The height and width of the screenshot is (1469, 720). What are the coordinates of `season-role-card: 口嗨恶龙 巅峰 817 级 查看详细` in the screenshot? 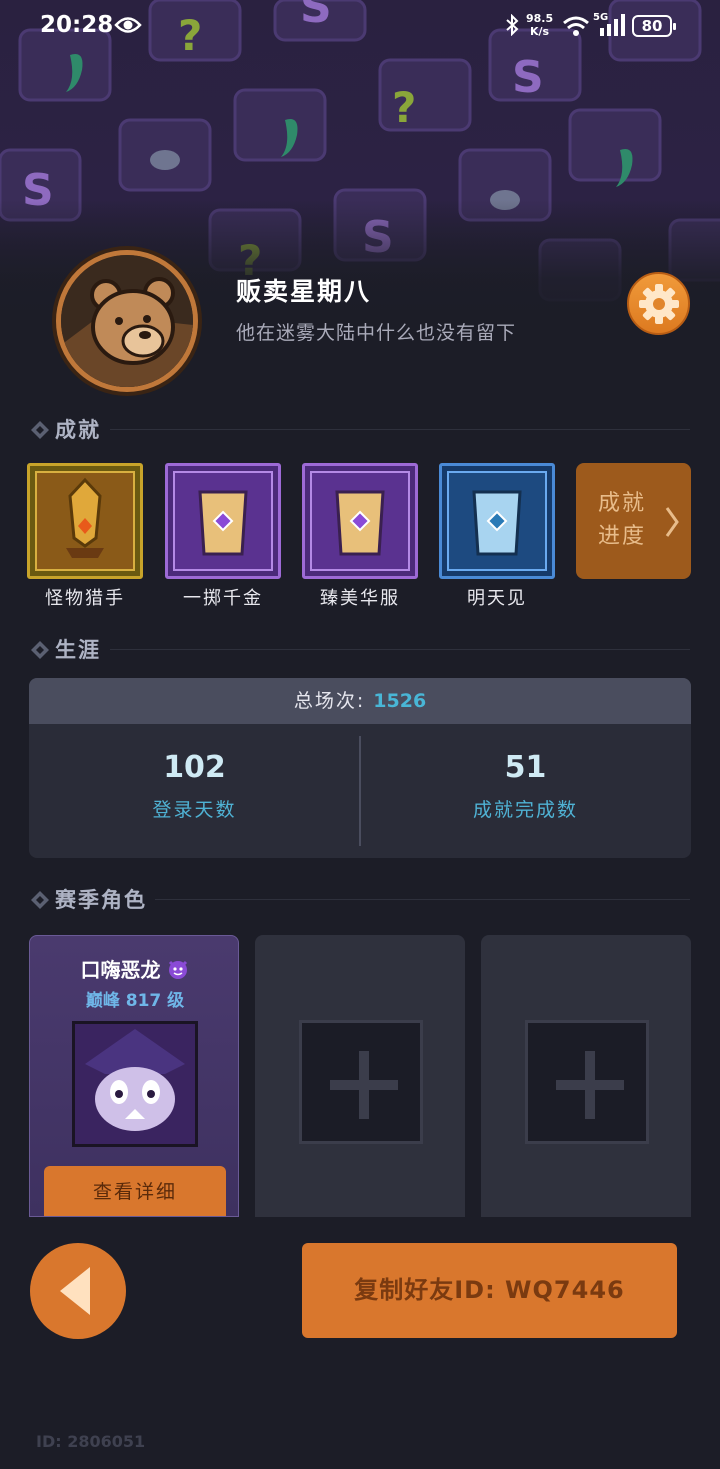 It's located at (134, 1076).